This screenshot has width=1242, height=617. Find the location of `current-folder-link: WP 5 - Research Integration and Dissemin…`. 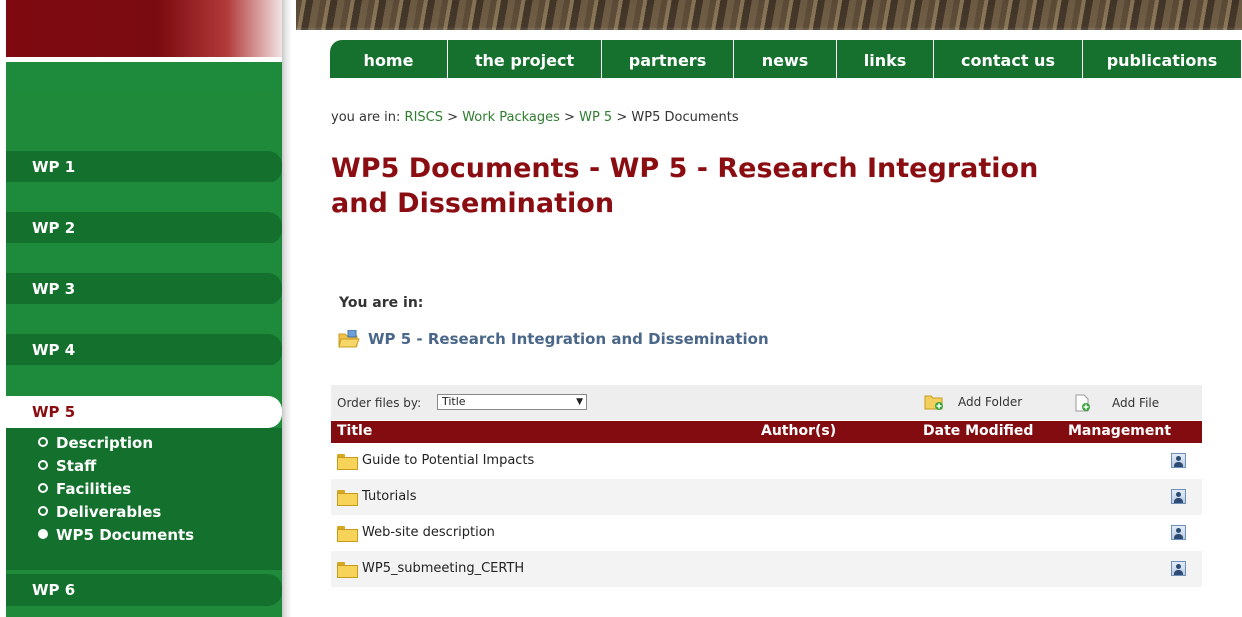

current-folder-link: WP 5 - Research Integration and Dissemin… is located at coordinates (553, 339).